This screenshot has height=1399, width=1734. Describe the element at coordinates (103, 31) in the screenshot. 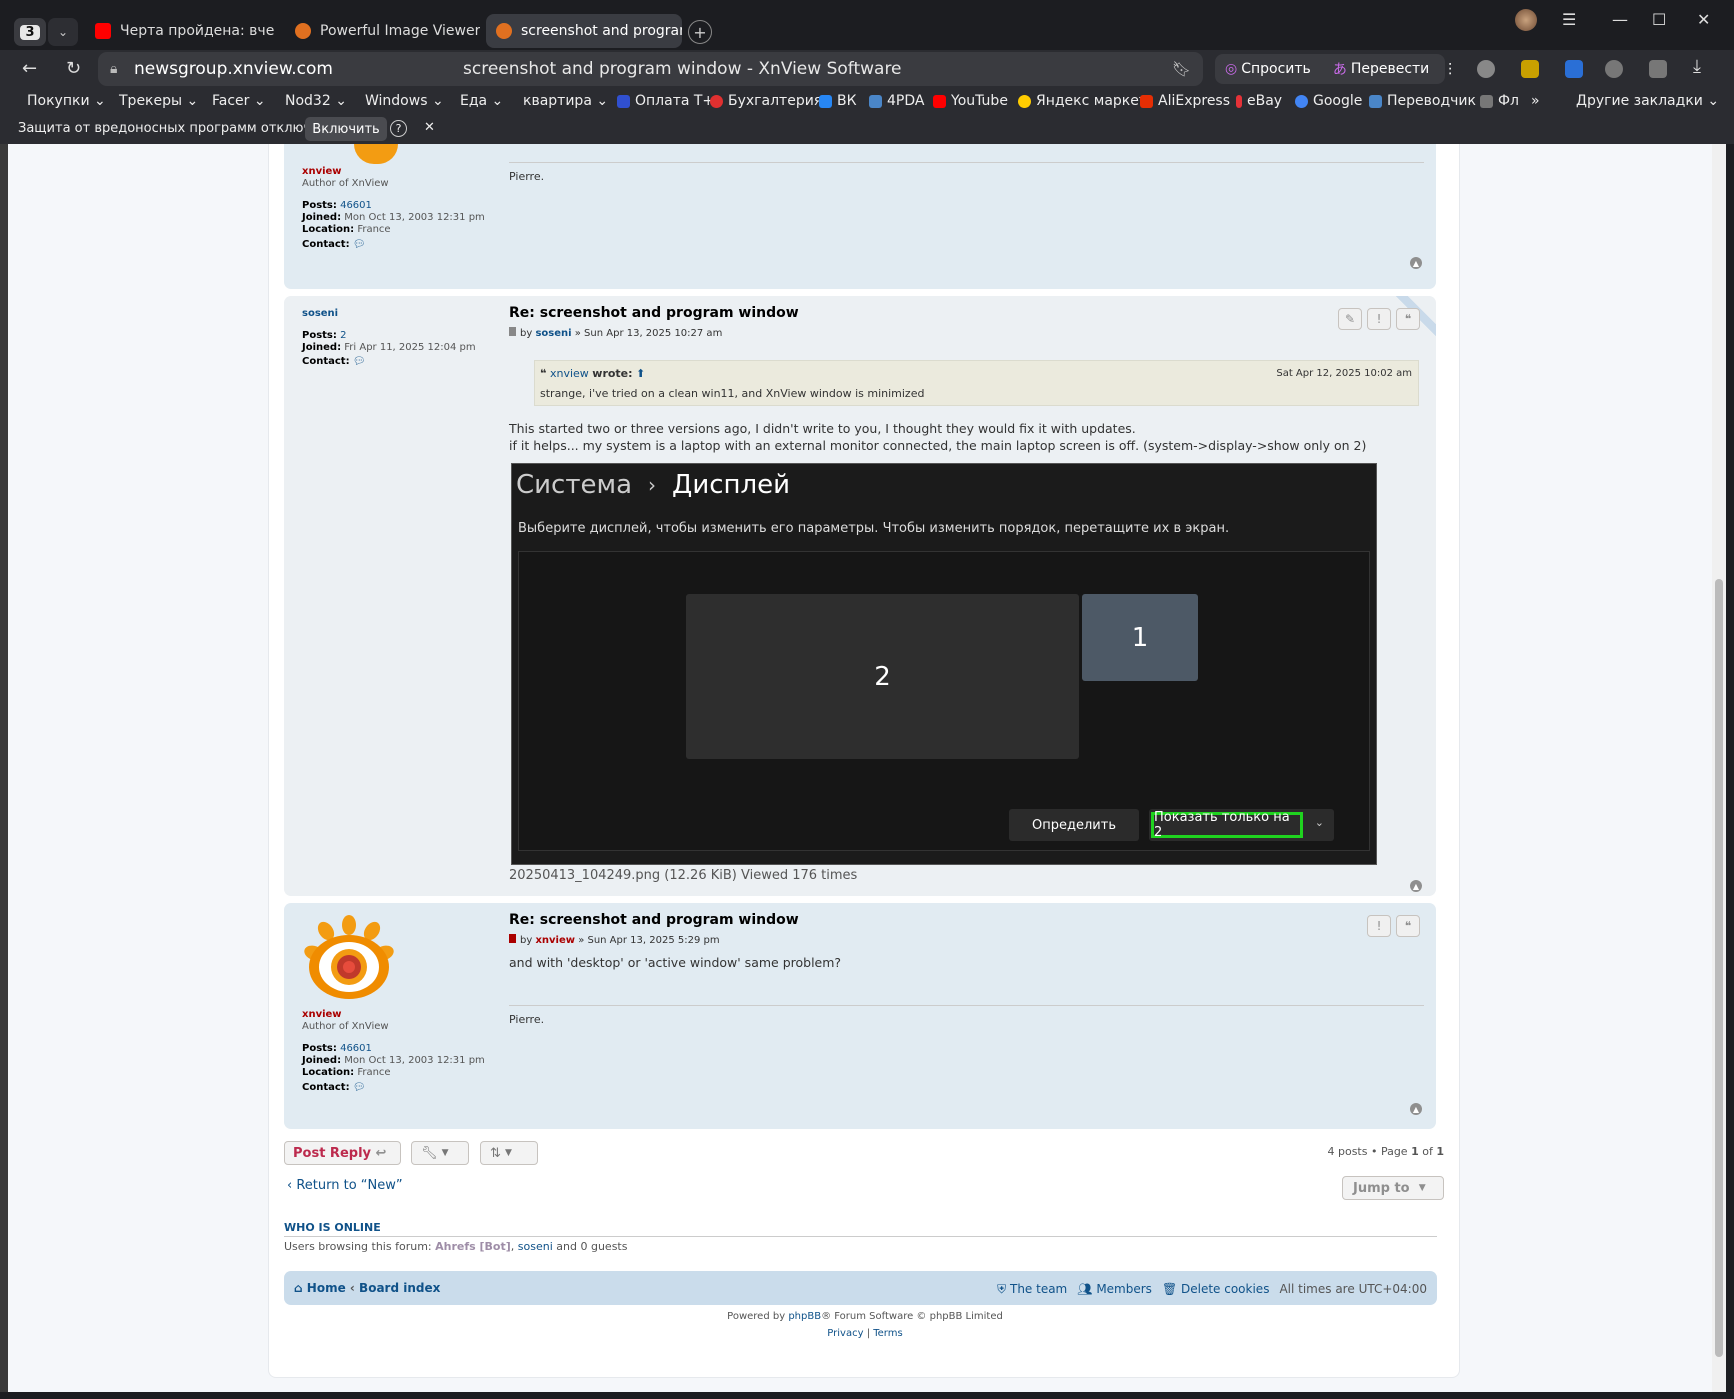

I see `youtube-icon` at that location.